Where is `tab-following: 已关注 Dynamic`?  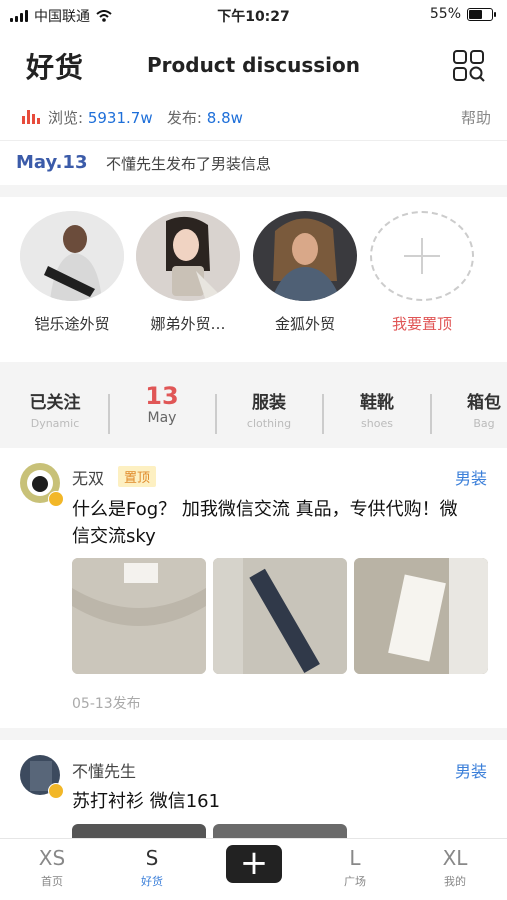 tab-following: 已关注 Dynamic is located at coordinates (55, 409).